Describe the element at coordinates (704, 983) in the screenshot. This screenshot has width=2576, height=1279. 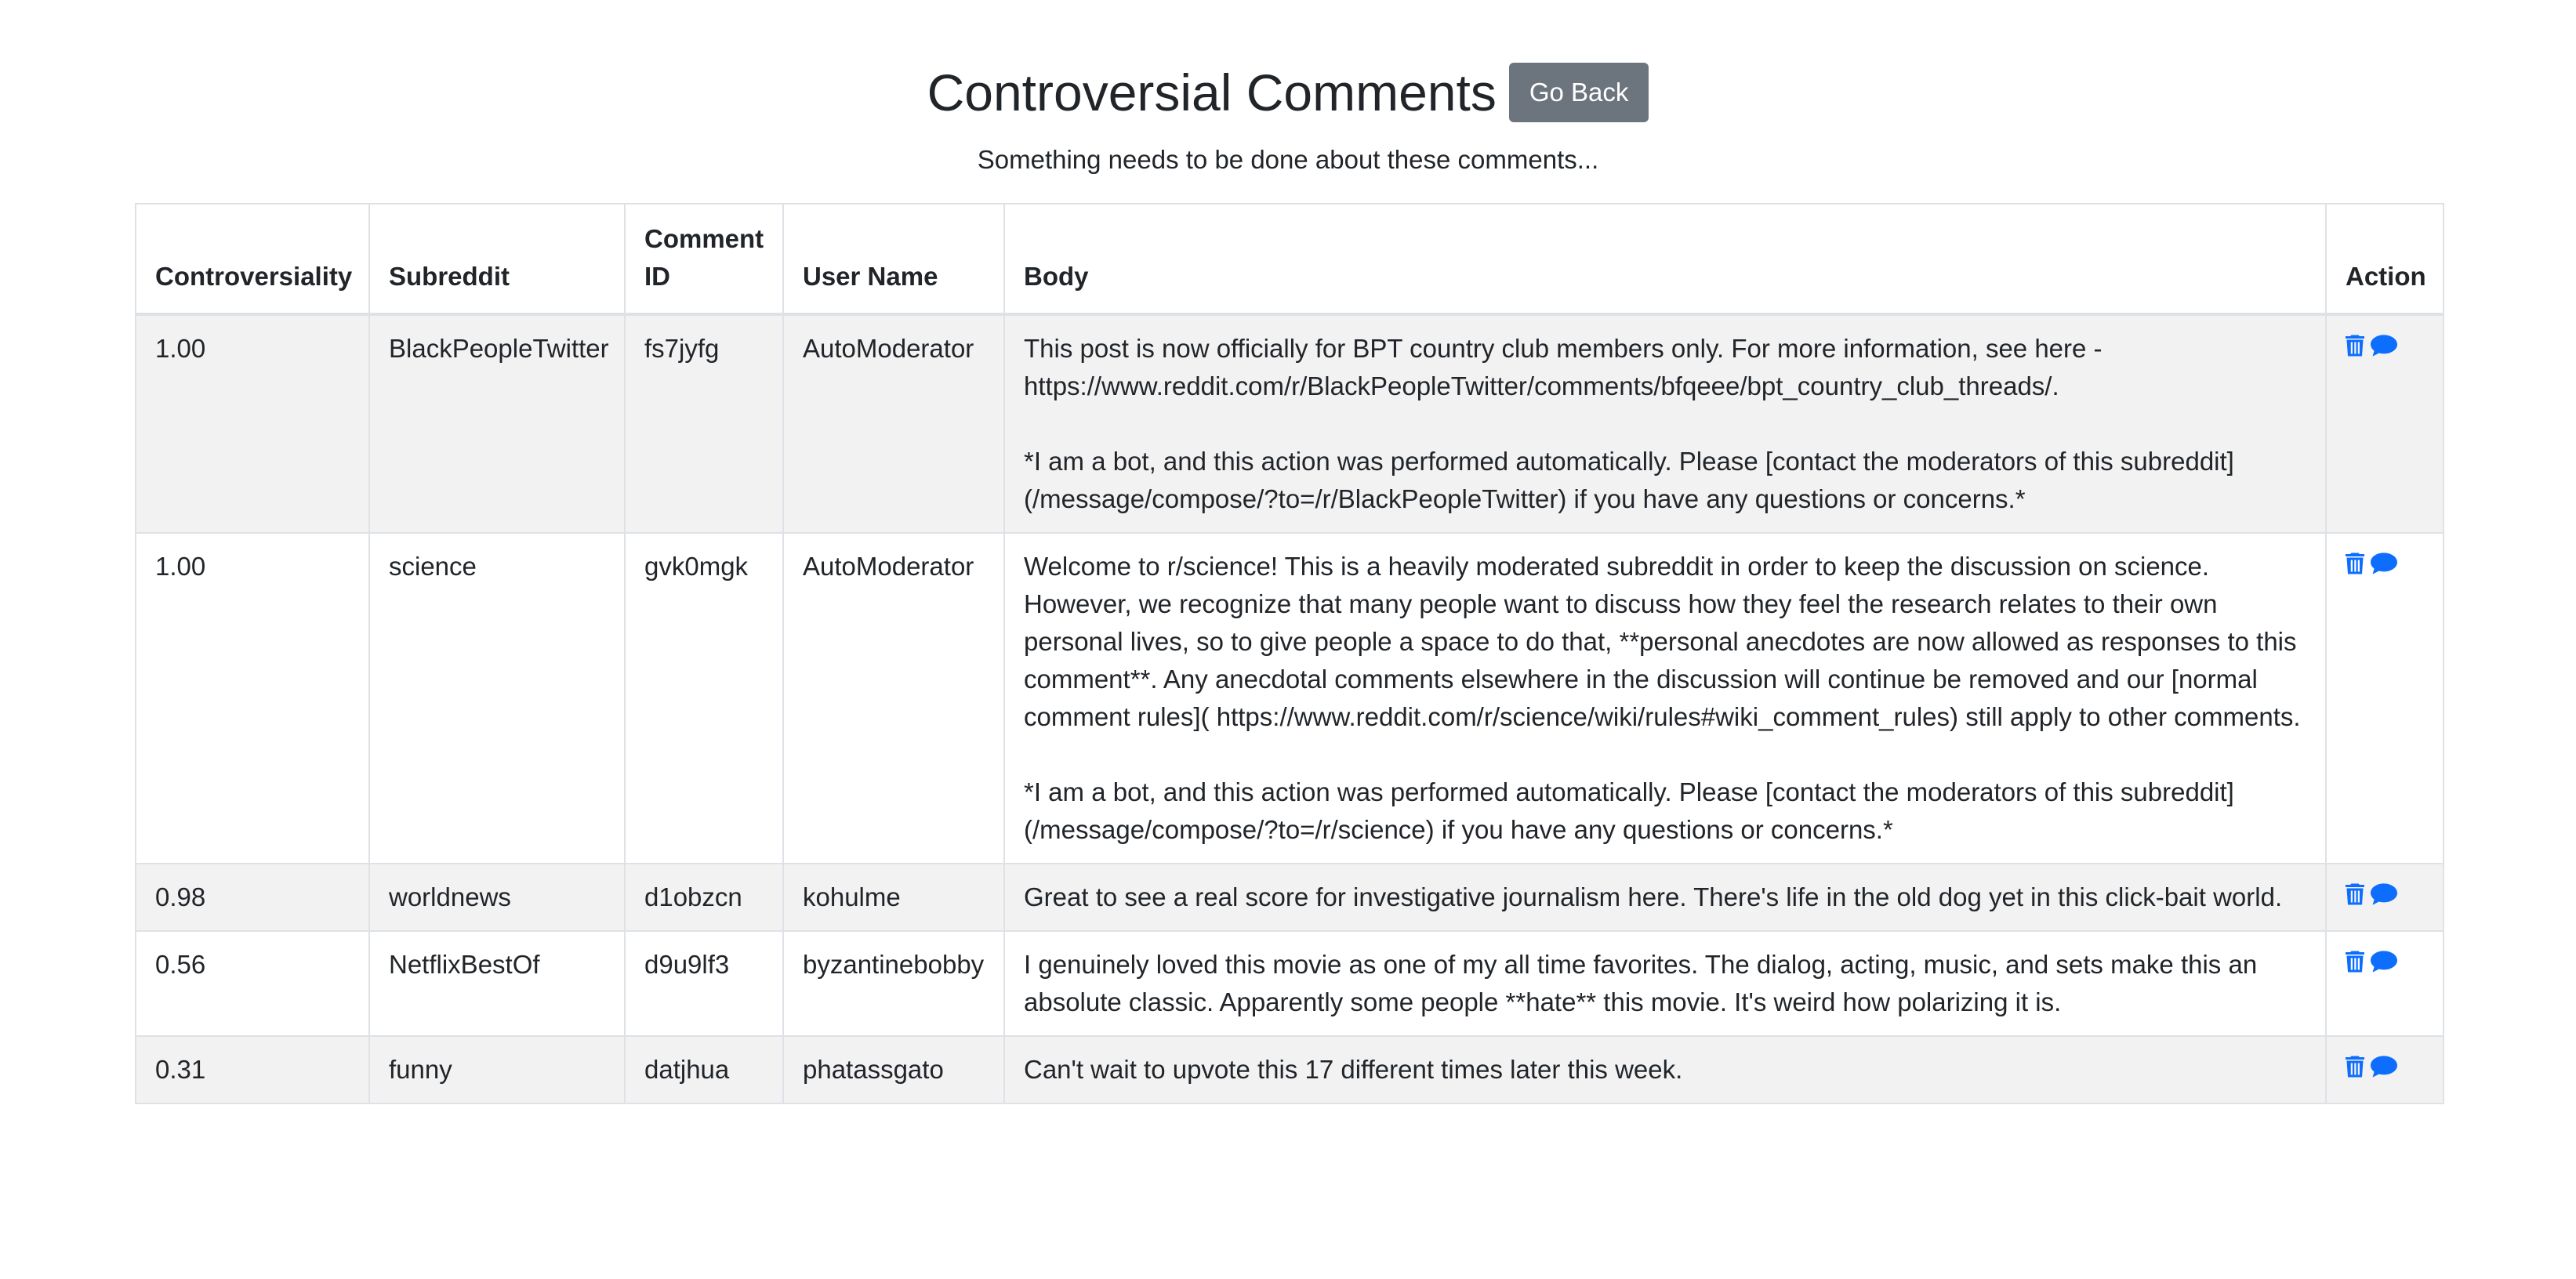
I see `comment-id-cell: d9u9lf3` at that location.